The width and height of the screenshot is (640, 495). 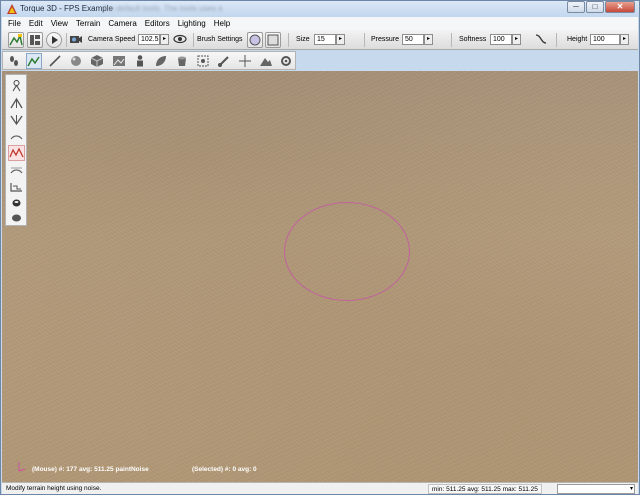 I want to click on lower-height-icon, so click(x=16, y=120).